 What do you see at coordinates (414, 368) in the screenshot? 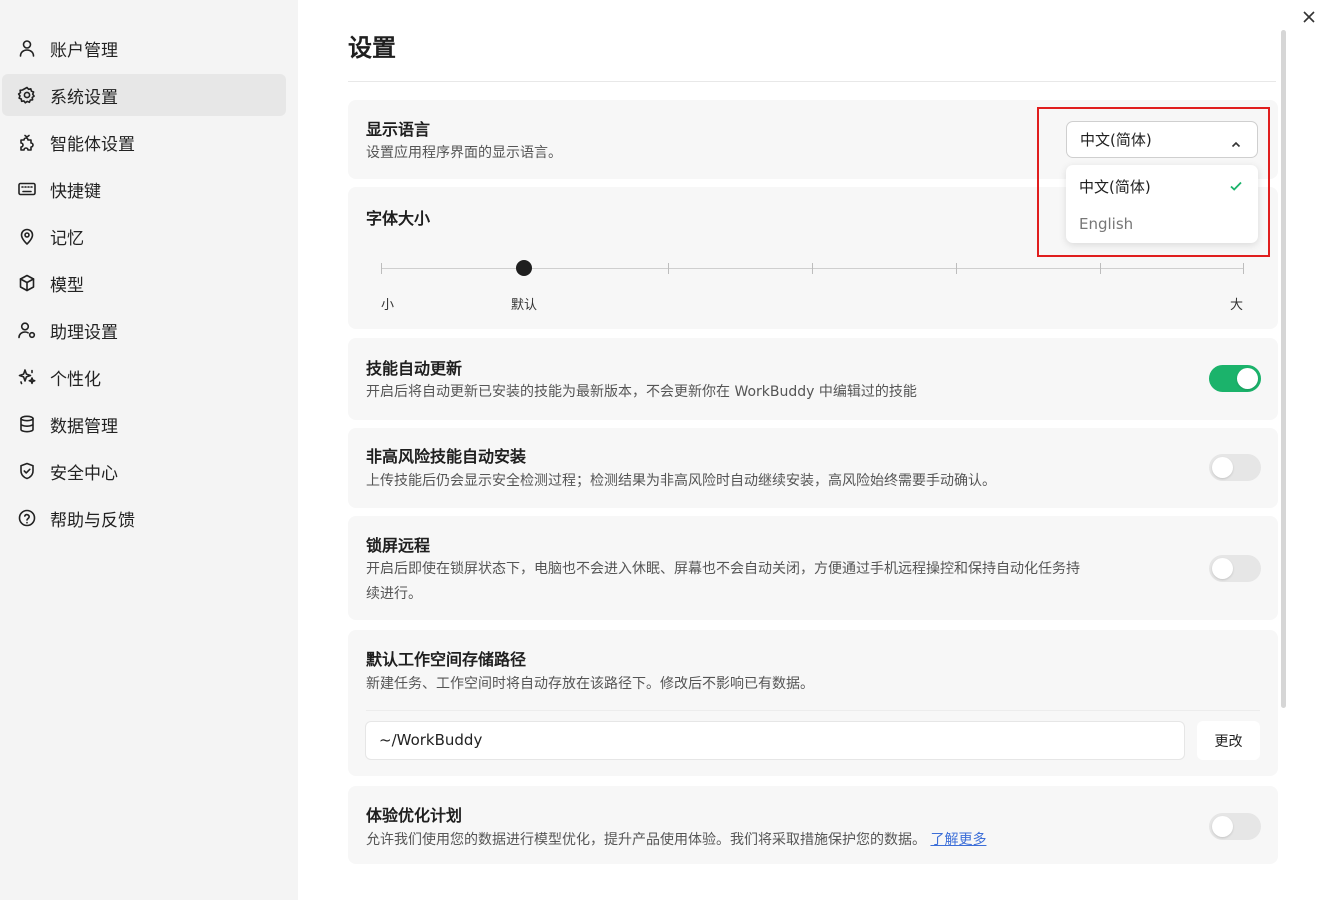
I see `skill-update-title: 技能自动更新` at bounding box center [414, 368].